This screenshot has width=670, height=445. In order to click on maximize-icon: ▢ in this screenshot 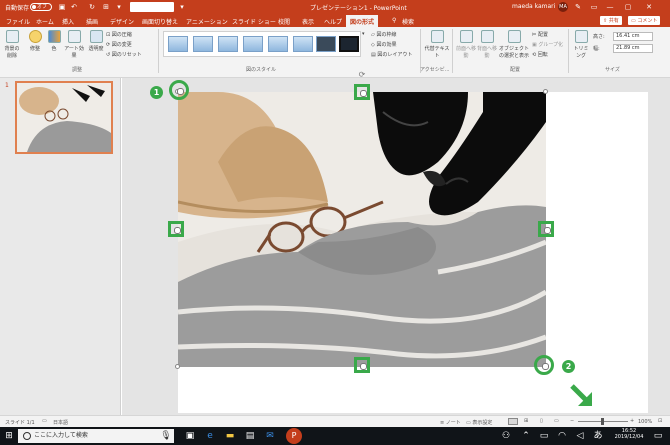, I will do `click(628, 7)`.